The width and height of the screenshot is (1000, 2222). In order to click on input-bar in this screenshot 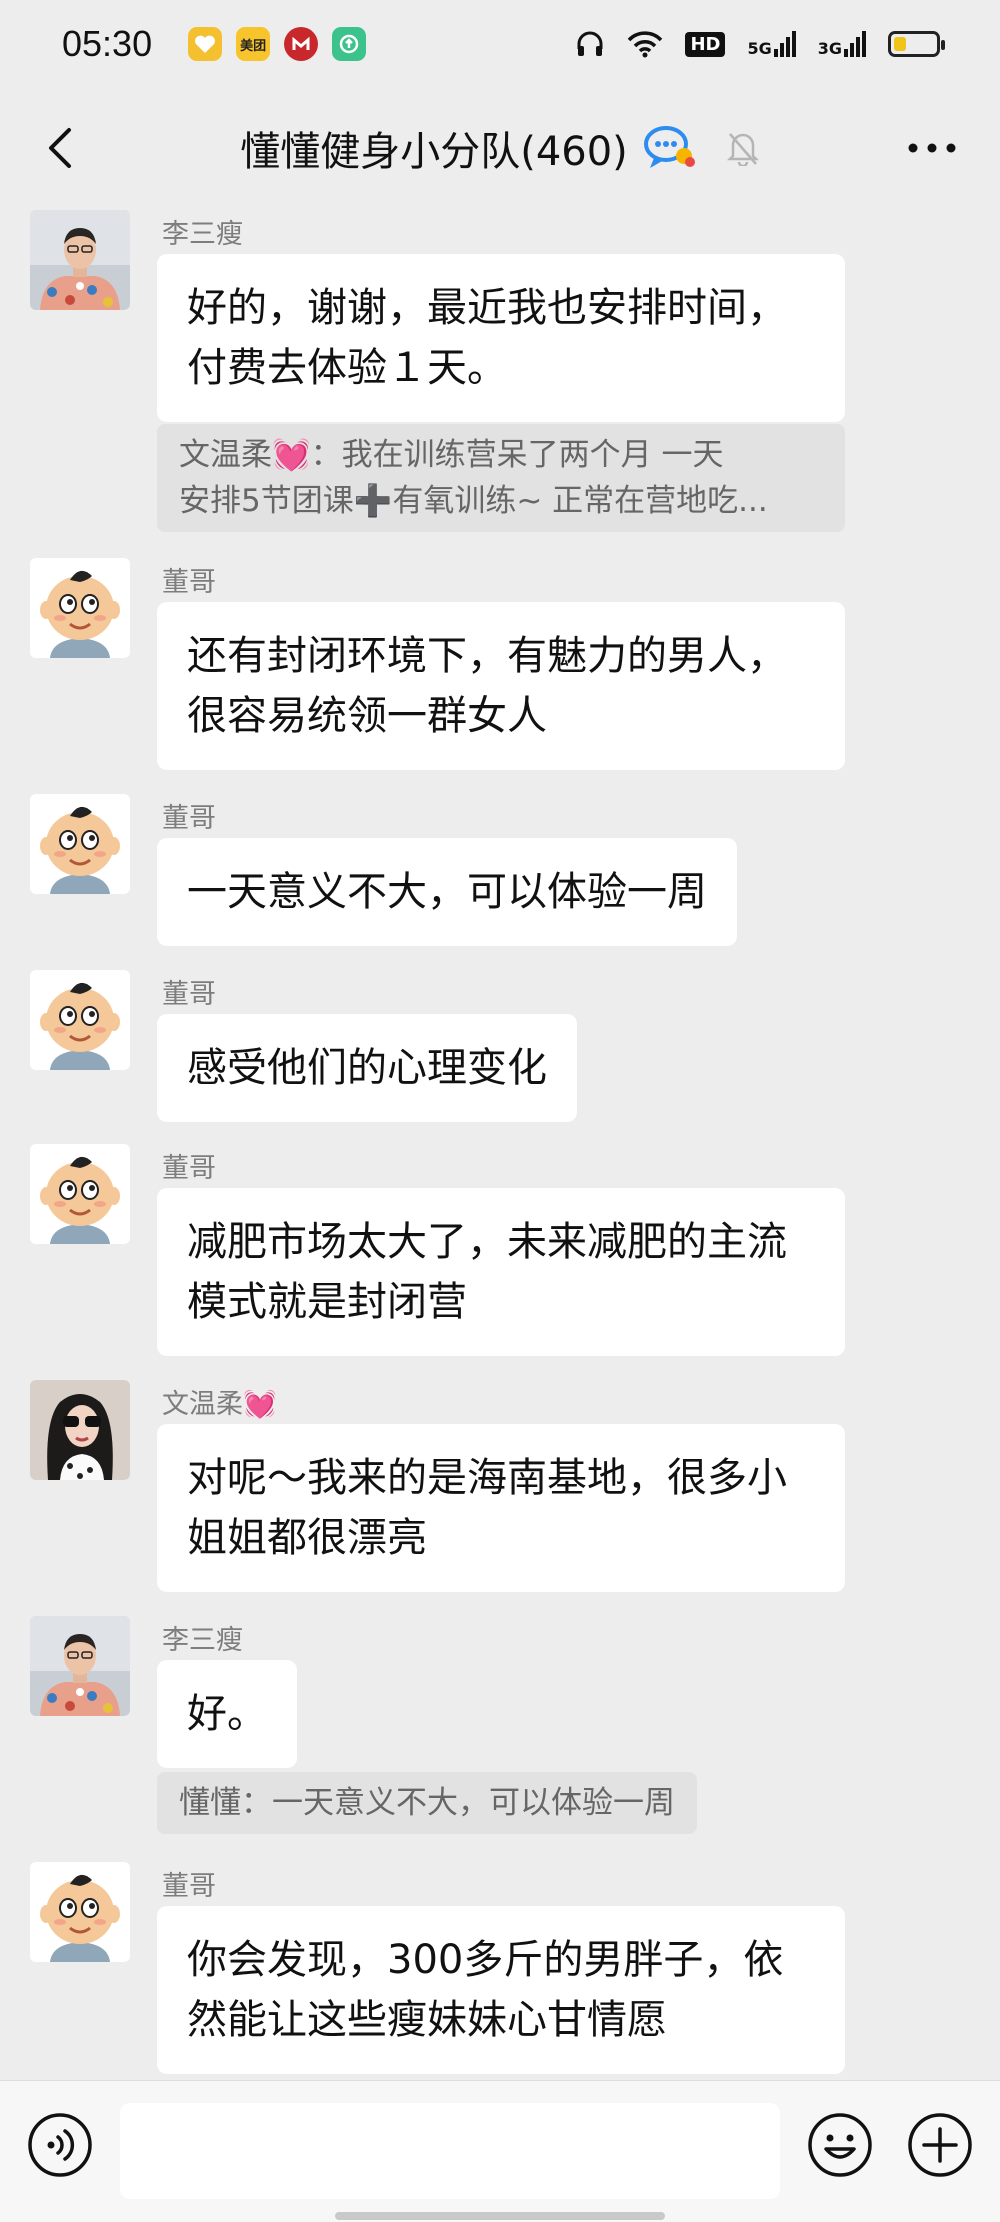, I will do `click(500, 2151)`.